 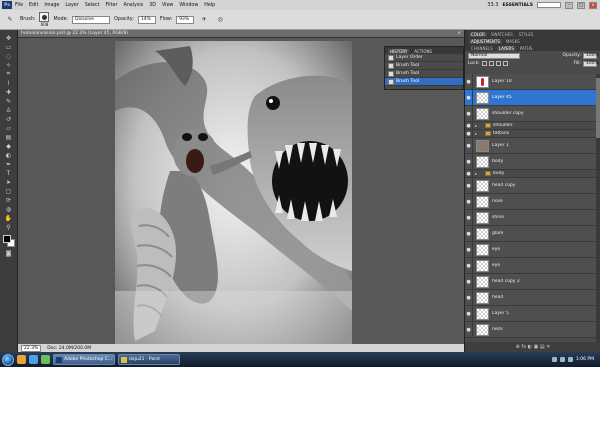 I want to click on explorer-quicklaunch-icon, so click(x=21, y=359).